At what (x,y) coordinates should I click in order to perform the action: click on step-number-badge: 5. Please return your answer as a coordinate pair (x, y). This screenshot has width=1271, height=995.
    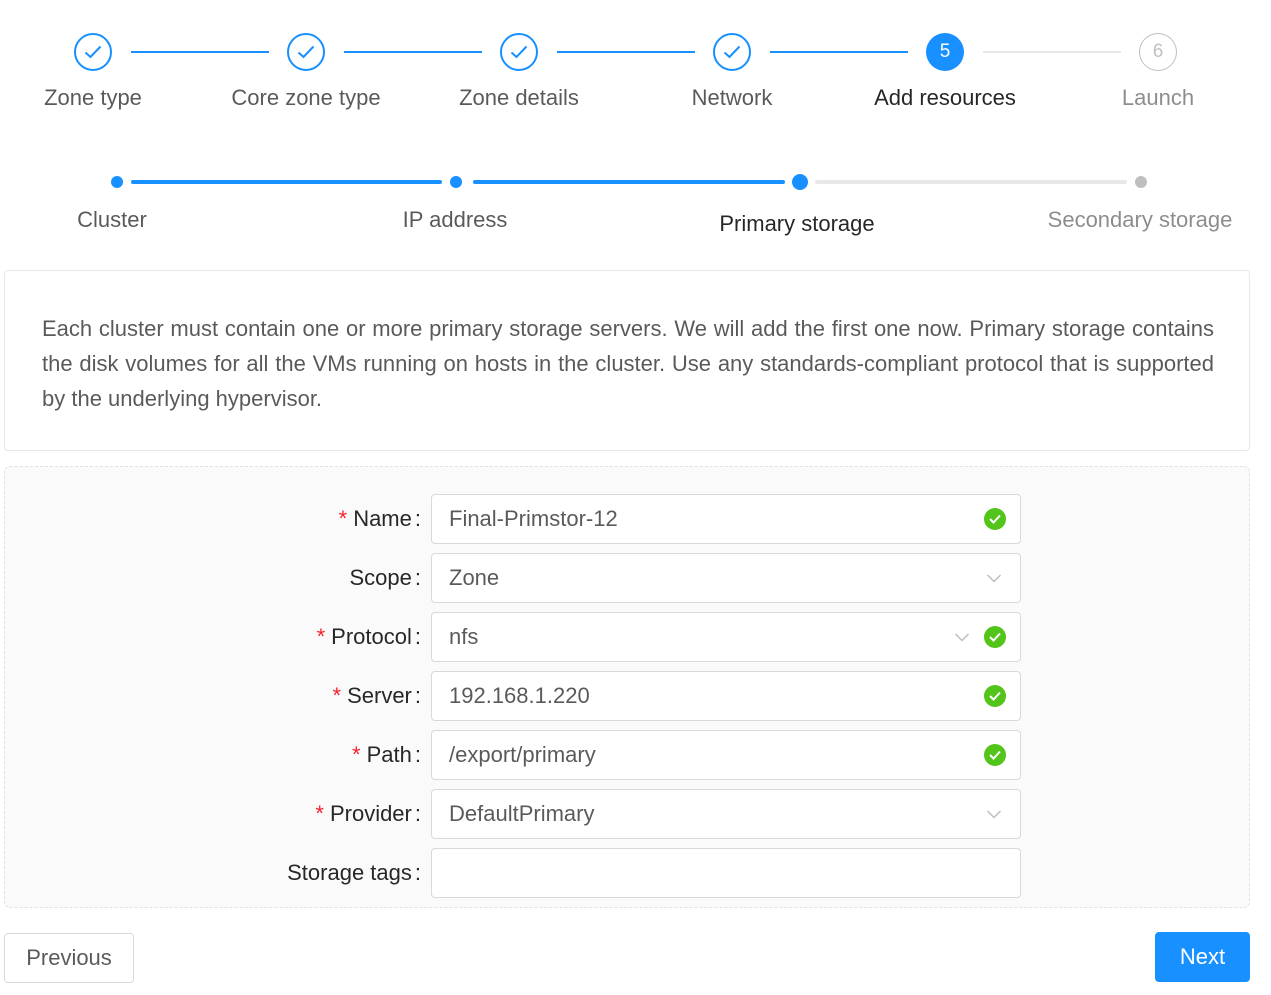
    Looking at the image, I should click on (945, 52).